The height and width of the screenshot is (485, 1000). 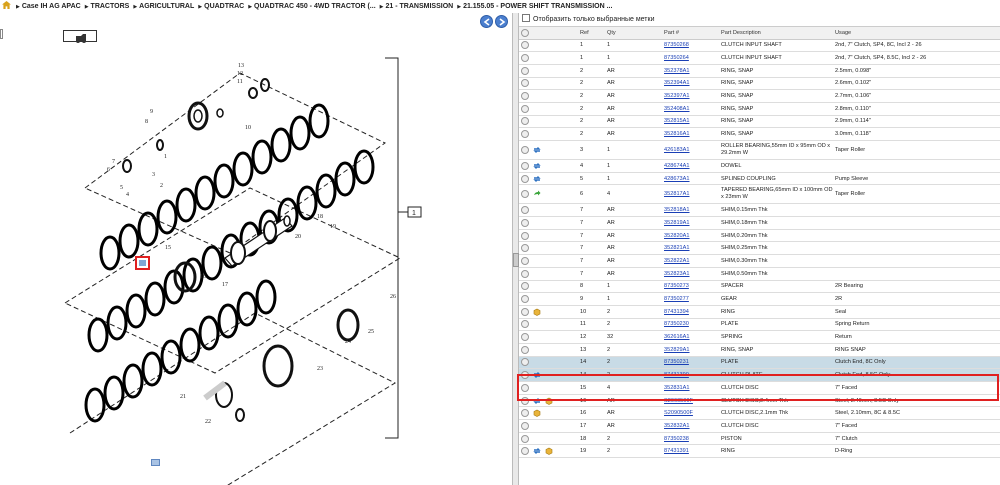 What do you see at coordinates (759, 439) in the screenshot?
I see `table-row: 18 2 87350238 PISTON 7" Clutch` at bounding box center [759, 439].